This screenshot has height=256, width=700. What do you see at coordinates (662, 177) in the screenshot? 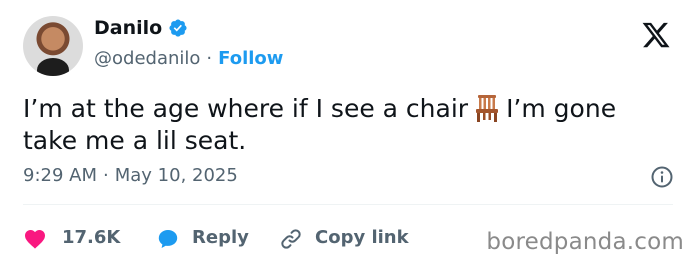
I see `info-icon` at bounding box center [662, 177].